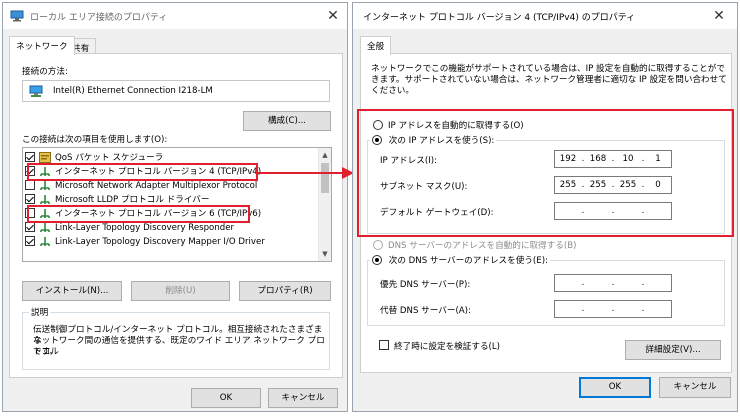 This screenshot has width=740, height=417. I want to click on intro-line-3: ください。, so click(392, 91).